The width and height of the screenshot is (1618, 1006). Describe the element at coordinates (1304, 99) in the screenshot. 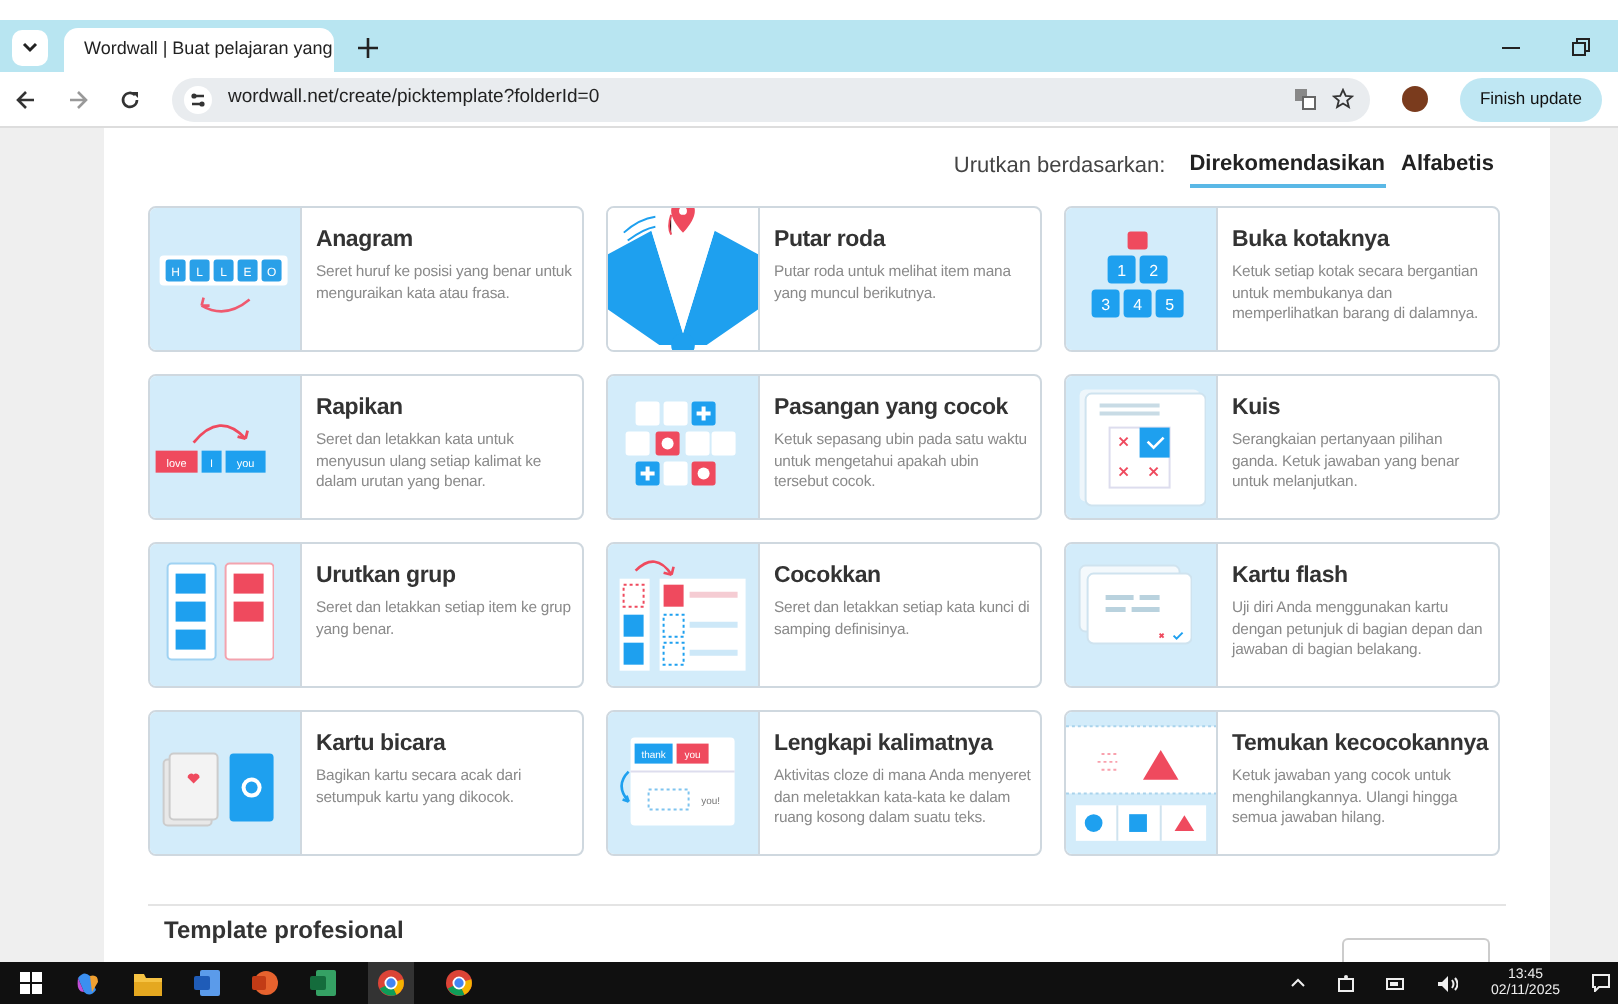

I see `translate-icon` at that location.